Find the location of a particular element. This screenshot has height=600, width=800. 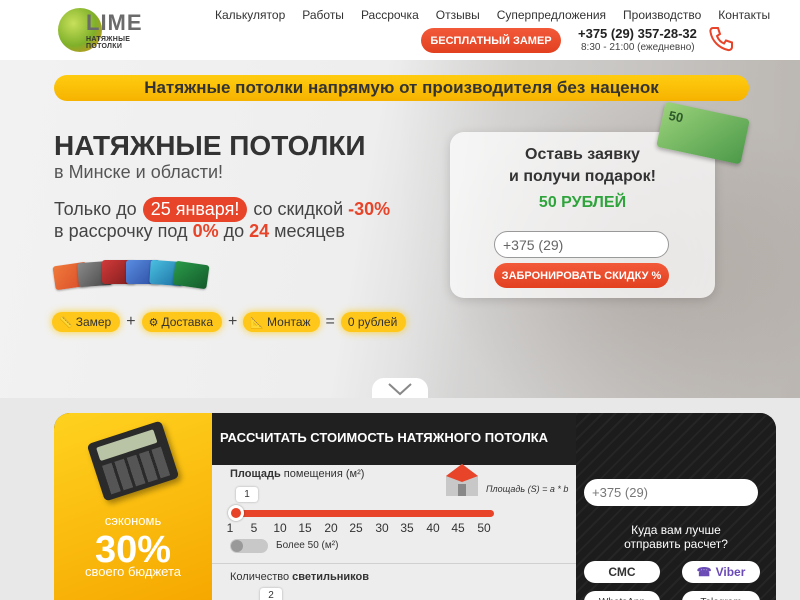

scale-tick: 30 is located at coordinates (382, 528).